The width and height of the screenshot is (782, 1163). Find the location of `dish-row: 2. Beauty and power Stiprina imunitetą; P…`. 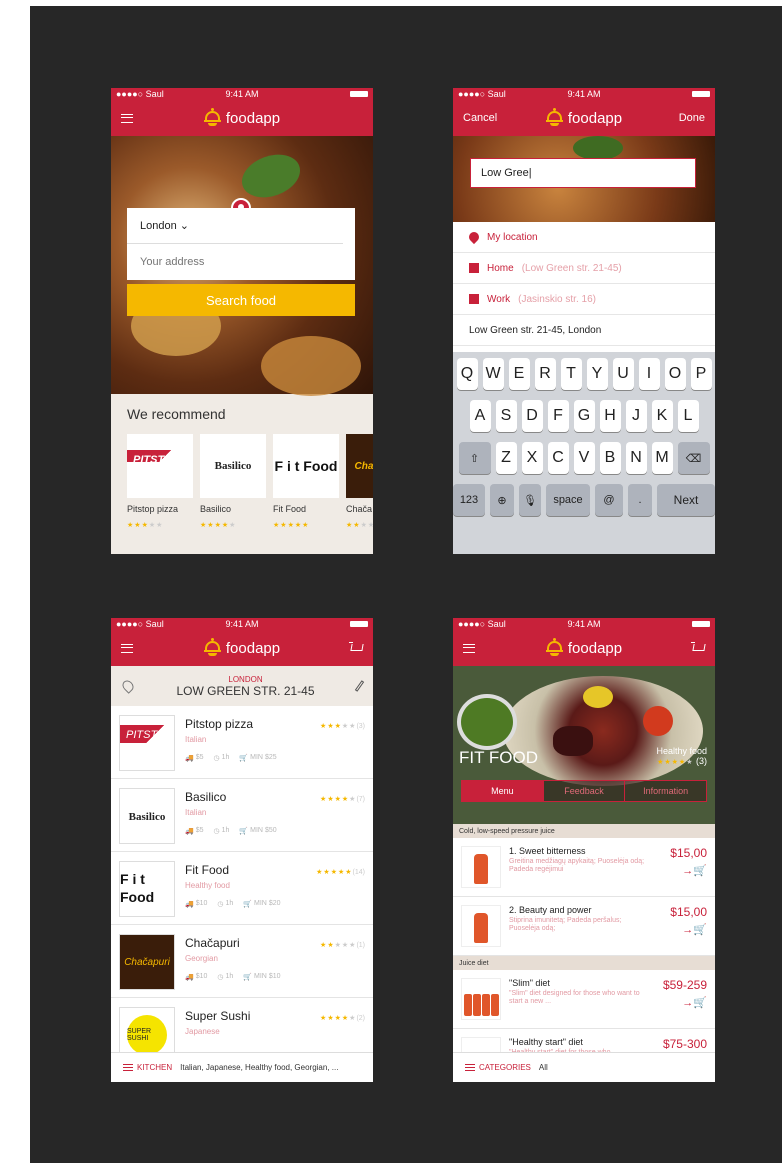

dish-row: 2. Beauty and power Stiprina imunitetą; P… is located at coordinates (584, 926).